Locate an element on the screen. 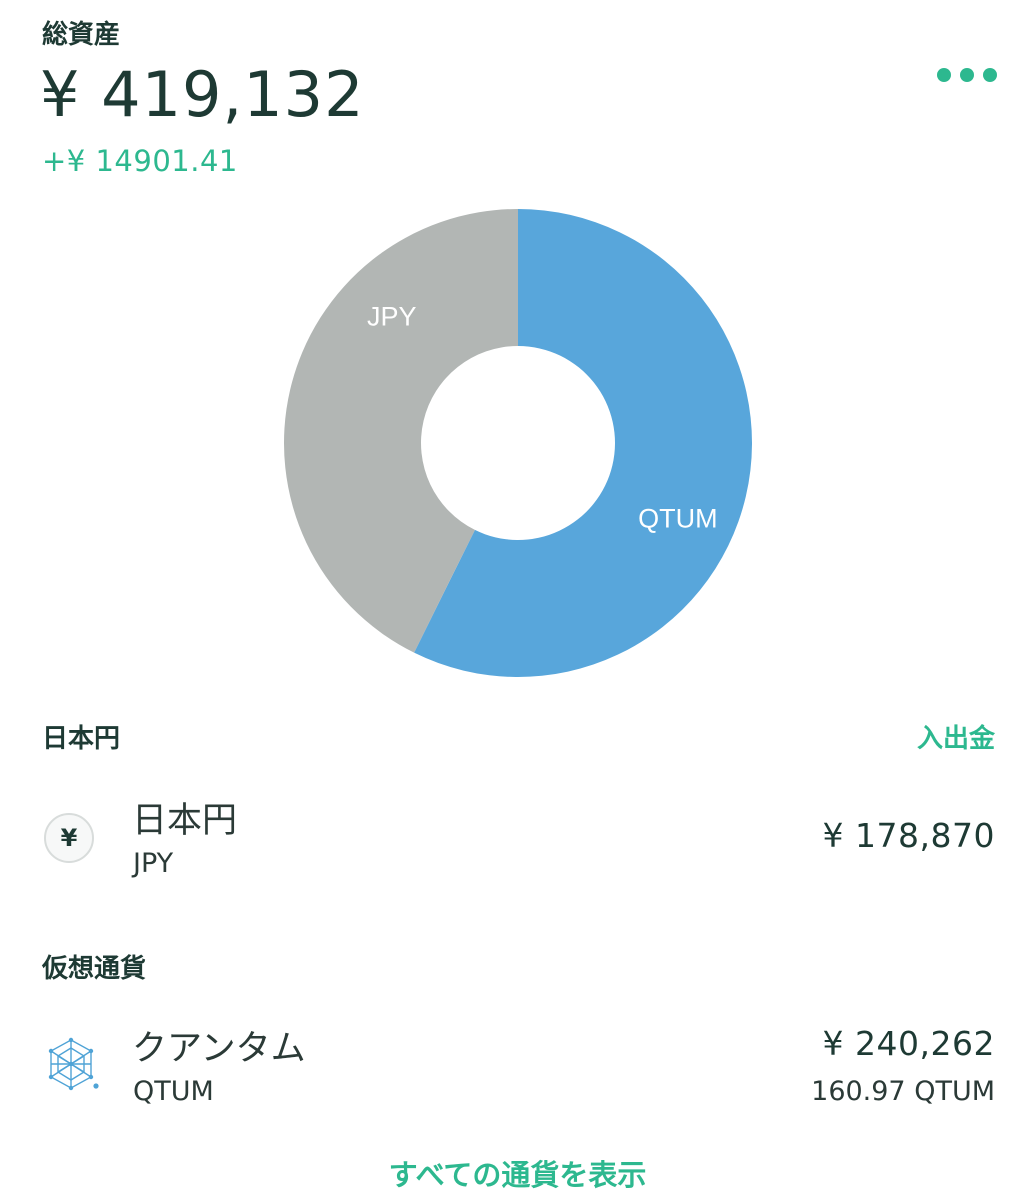 This screenshot has width=1035, height=1200. donut-label-jpy: JPY is located at coordinates (392, 316).